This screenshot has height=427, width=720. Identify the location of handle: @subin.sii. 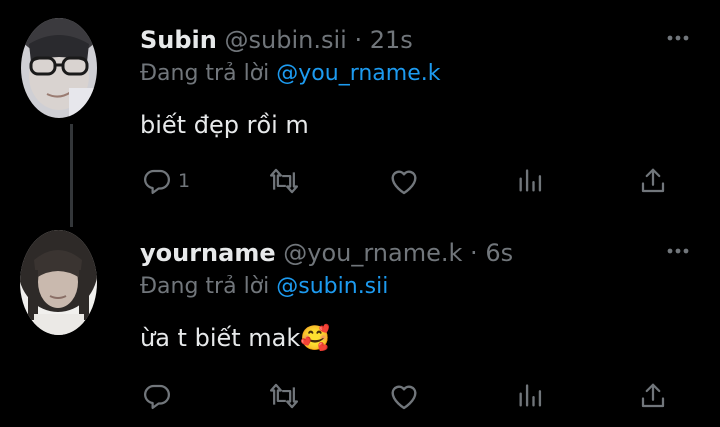
(286, 40).